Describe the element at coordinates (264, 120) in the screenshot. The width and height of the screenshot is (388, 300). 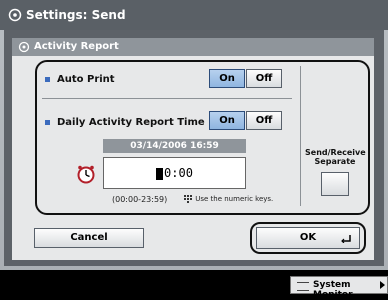
I see `daily-report-off-button: Off` at that location.